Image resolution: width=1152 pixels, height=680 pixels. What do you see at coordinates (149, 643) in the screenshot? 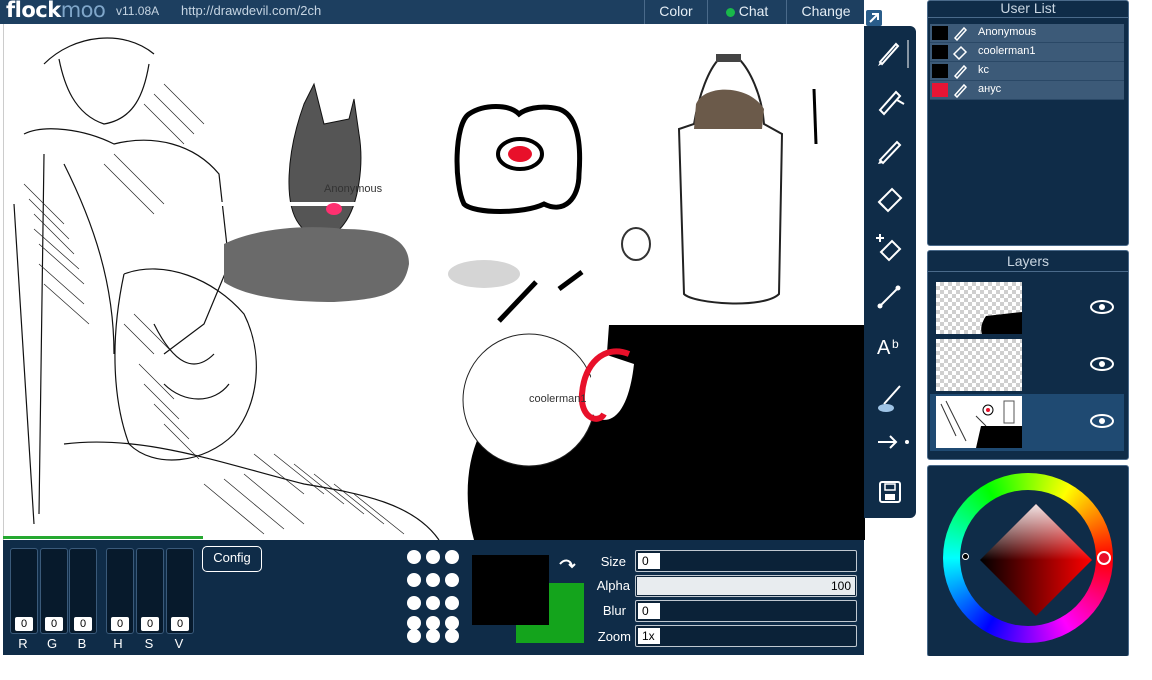
I see `s-label: S` at bounding box center [149, 643].